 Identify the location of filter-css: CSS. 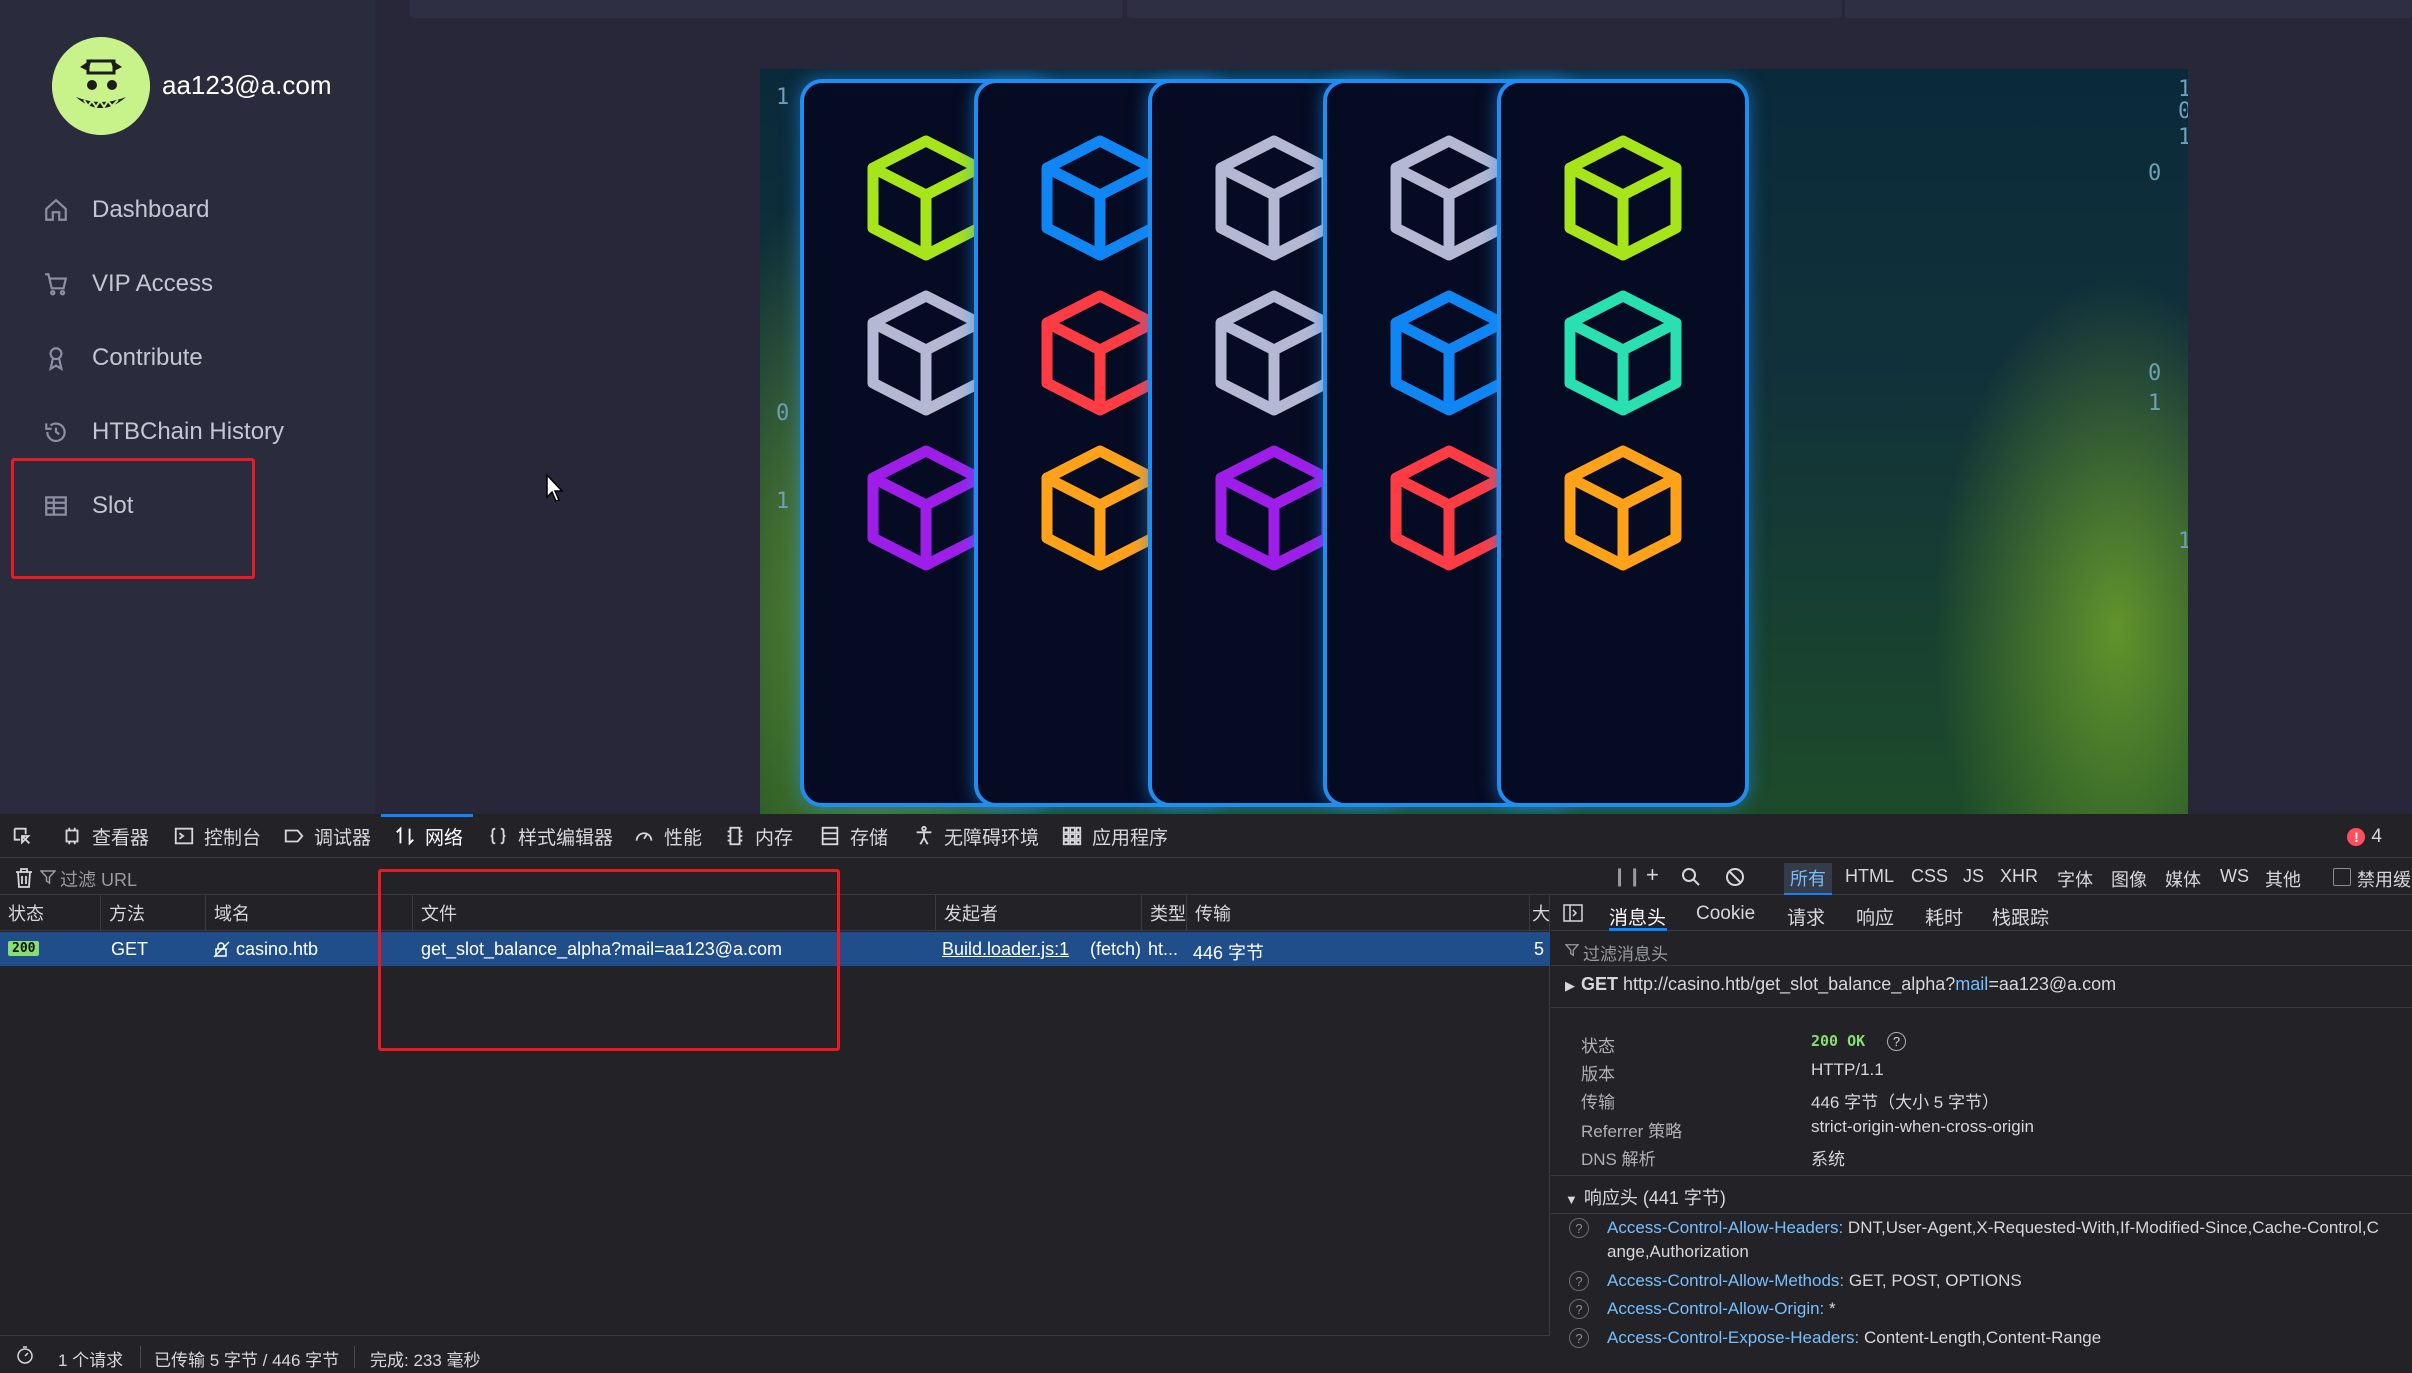
(1929, 876).